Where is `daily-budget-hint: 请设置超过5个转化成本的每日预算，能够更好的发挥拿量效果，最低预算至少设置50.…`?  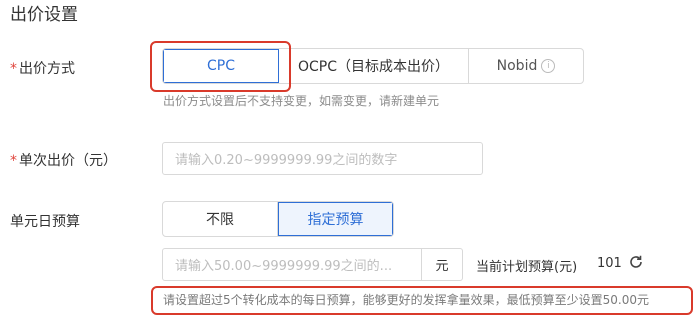
daily-budget-hint: 请设置超过5个转化成本的每日预算，能够更好的发挥拿量效果，最低预算至少设置50.… is located at coordinates (406, 300).